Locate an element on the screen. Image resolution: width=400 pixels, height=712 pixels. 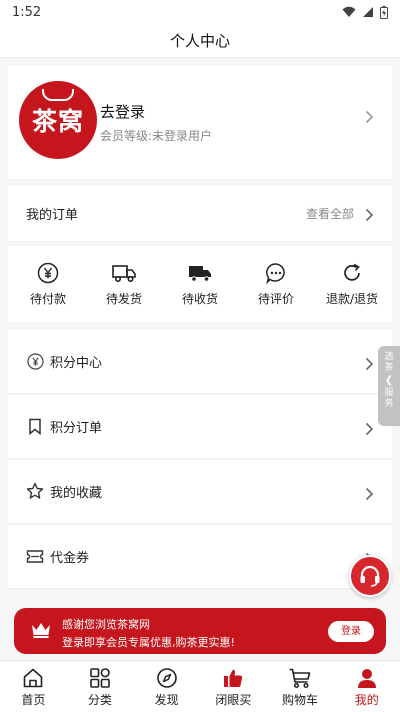
page-title: 个人中心 is located at coordinates (200, 41).